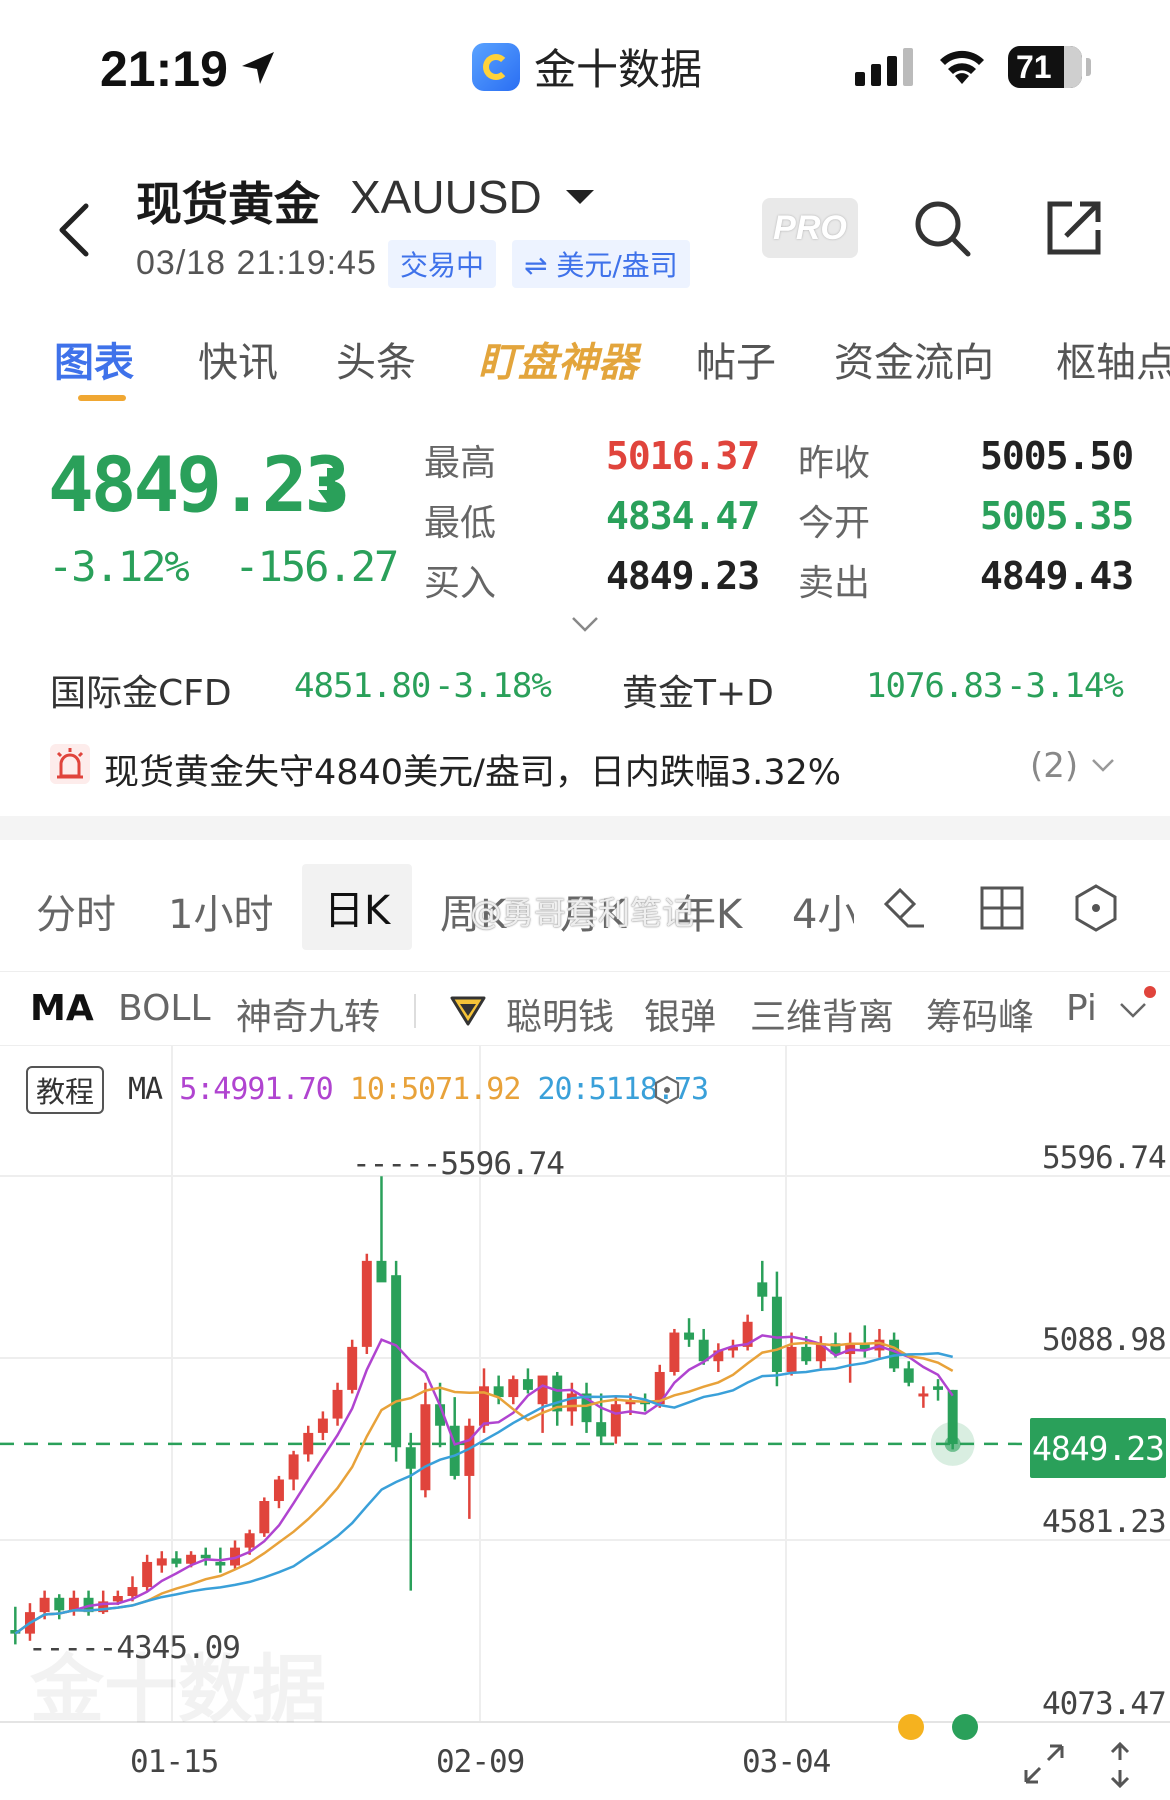 The width and height of the screenshot is (1170, 1800). I want to click on ma-legend-label: MA, so click(145, 1089).